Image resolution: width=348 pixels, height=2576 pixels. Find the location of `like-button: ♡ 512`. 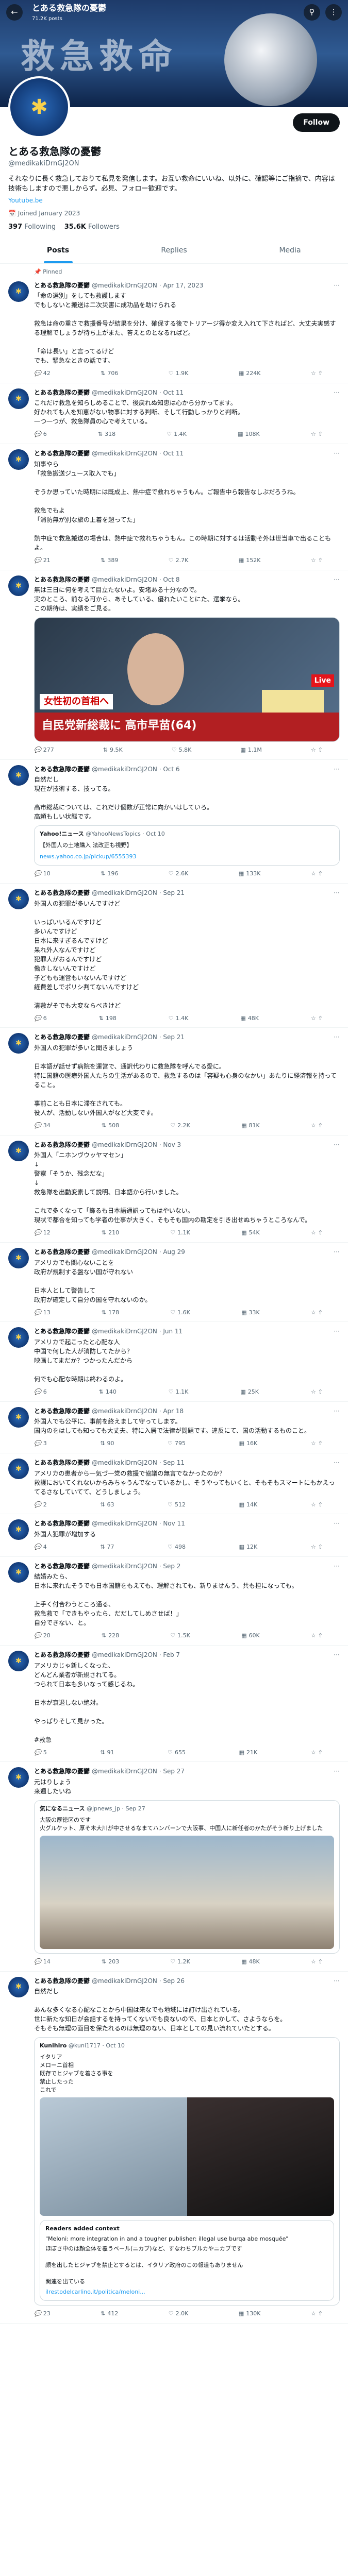

like-button: ♡ 512 is located at coordinates (177, 1505).